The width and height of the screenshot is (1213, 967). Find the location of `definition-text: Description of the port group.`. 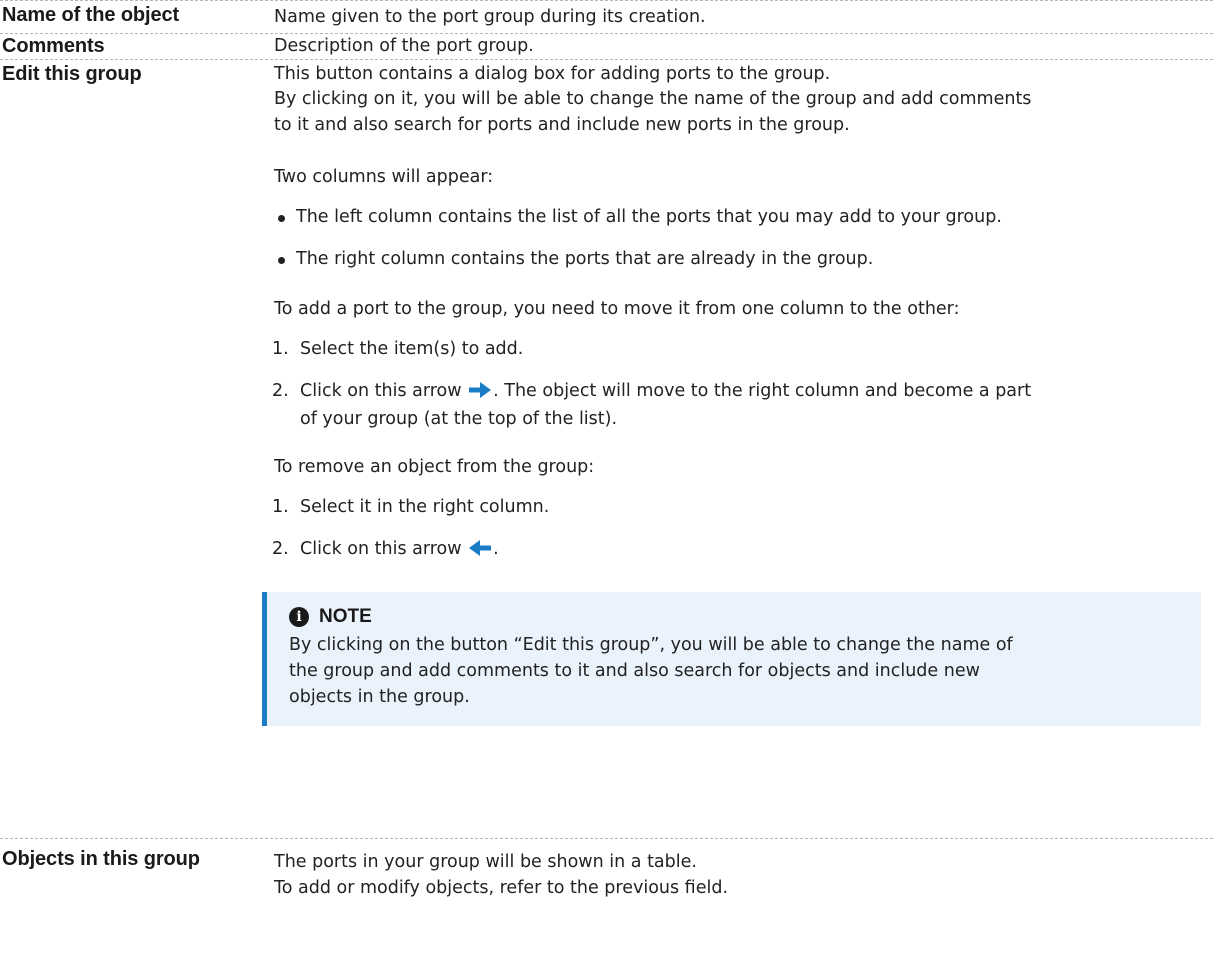

definition-text: Description of the port group. is located at coordinates (404, 46).